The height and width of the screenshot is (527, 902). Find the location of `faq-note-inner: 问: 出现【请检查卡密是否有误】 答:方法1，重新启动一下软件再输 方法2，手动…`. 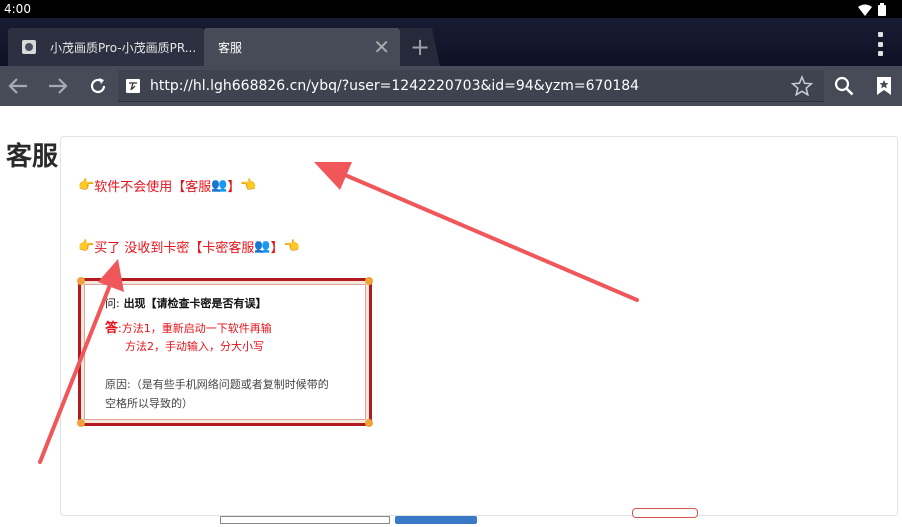

faq-note-inner: 问: 出现【请检查卡密是否有误】 答:方法1，重新启动一下软件再输 方法2，手动… is located at coordinates (225, 352).